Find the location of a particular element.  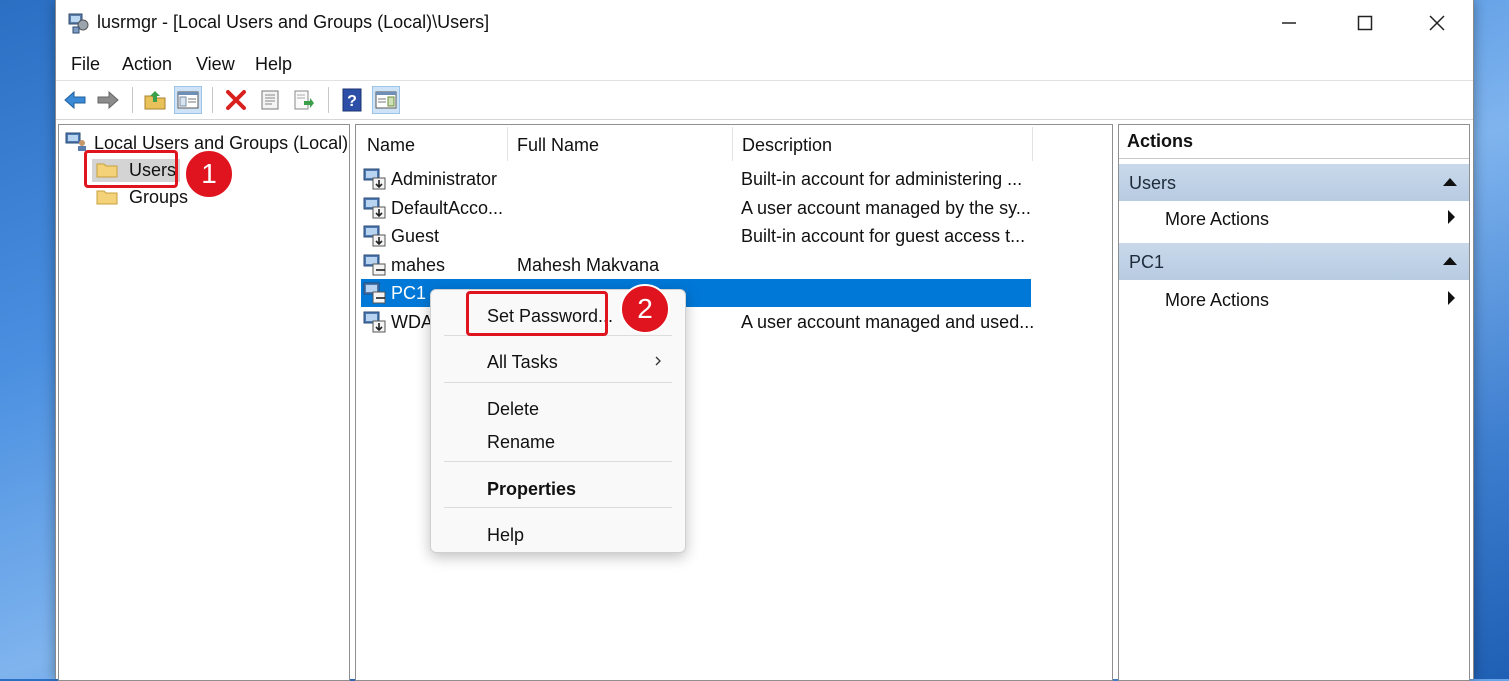

help-button: ? is located at coordinates (352, 100).